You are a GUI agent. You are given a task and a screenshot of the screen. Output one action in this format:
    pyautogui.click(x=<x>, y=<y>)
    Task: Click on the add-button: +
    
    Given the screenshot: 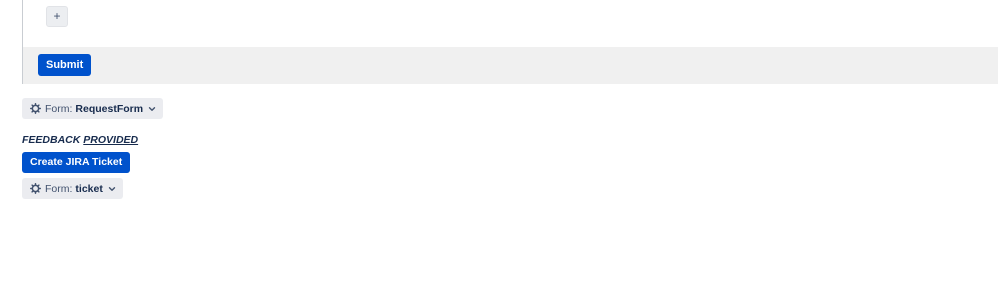 What is the action you would take?
    pyautogui.click(x=57, y=16)
    